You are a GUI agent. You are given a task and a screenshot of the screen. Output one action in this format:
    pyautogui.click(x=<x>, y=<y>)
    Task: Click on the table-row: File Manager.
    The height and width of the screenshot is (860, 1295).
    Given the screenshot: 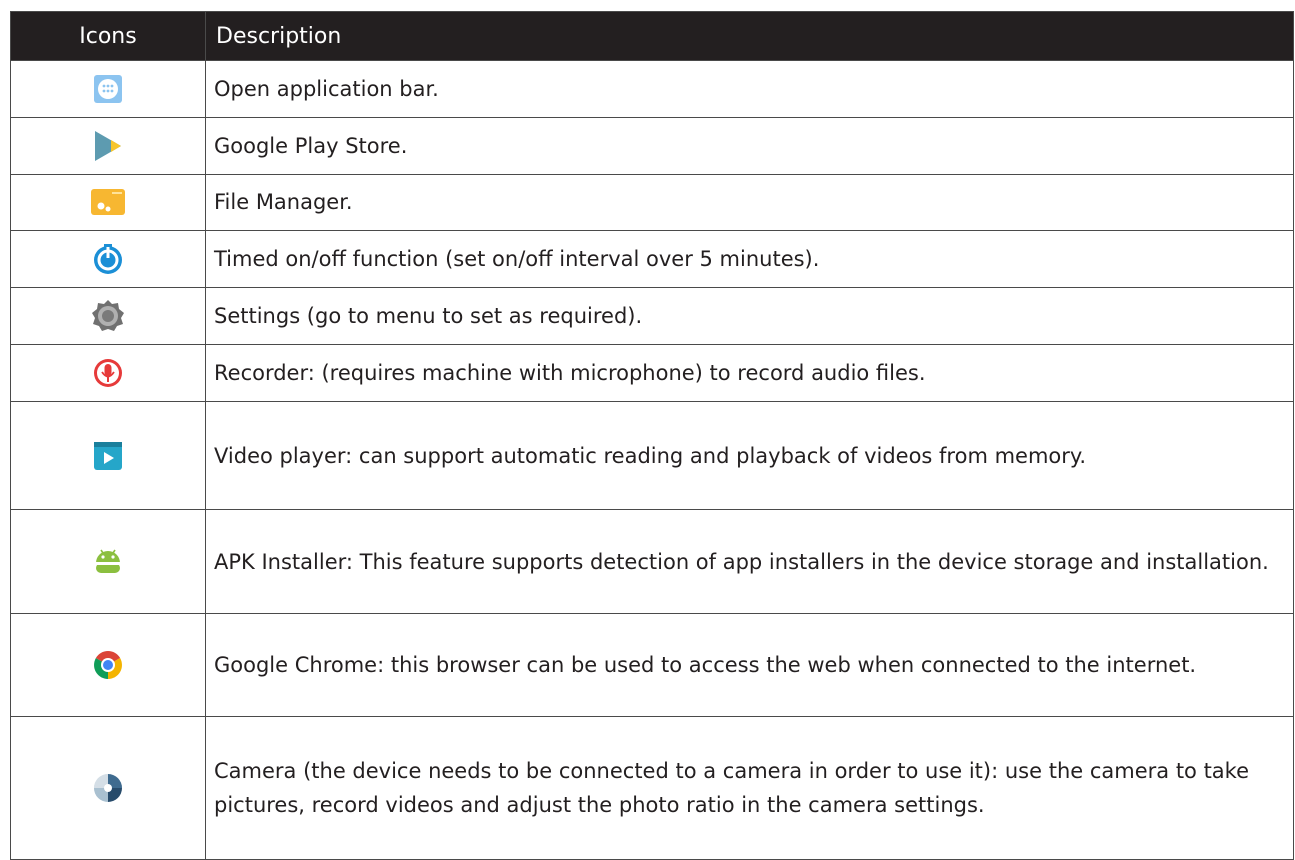 What is the action you would take?
    pyautogui.click(x=652, y=202)
    